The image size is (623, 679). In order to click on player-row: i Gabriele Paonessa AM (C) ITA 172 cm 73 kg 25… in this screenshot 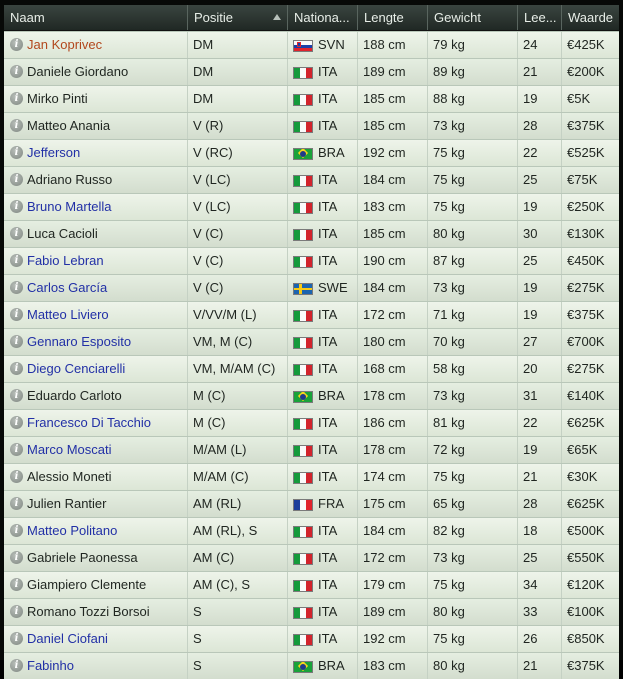, I will do `click(311, 557)`.